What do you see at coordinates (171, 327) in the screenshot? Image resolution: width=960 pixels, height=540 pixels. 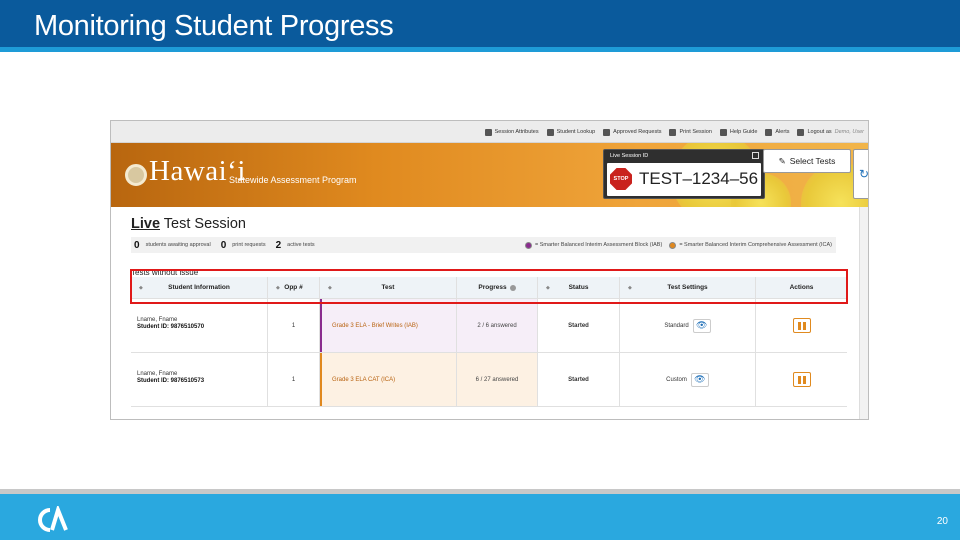 I see `student-id: Student ID: 9876510570` at bounding box center [171, 327].